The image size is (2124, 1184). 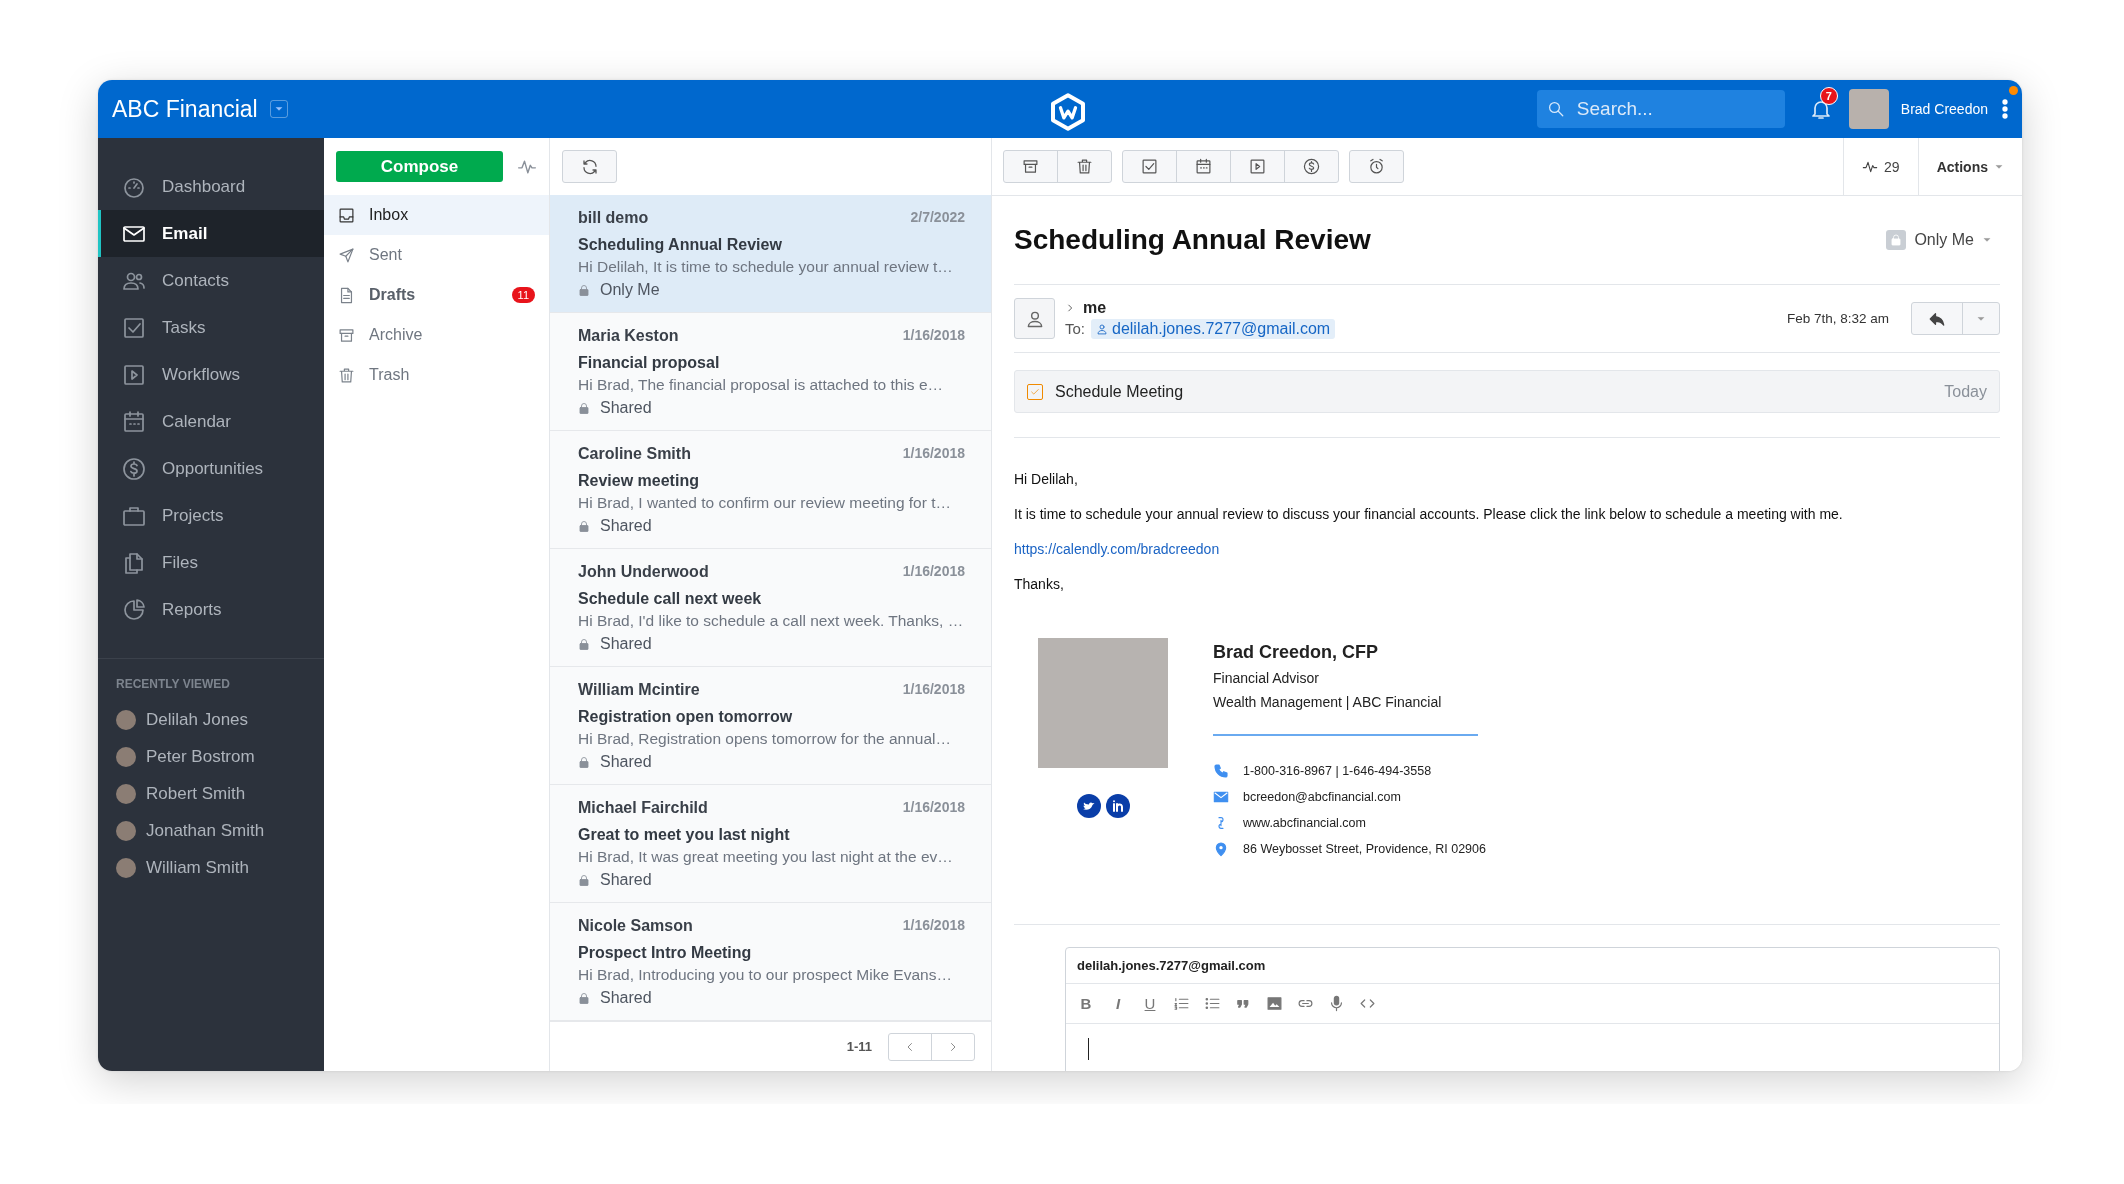 What do you see at coordinates (436, 375) in the screenshot?
I see `folder-item: Trash` at bounding box center [436, 375].